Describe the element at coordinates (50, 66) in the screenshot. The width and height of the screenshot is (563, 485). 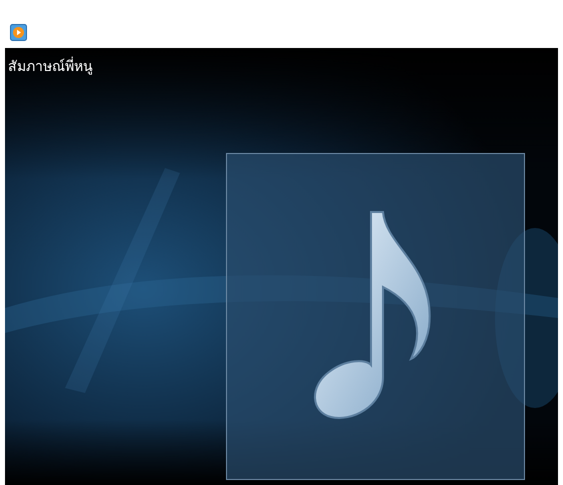
I see `media-title: สัมภาษณ์พี่หนู` at that location.